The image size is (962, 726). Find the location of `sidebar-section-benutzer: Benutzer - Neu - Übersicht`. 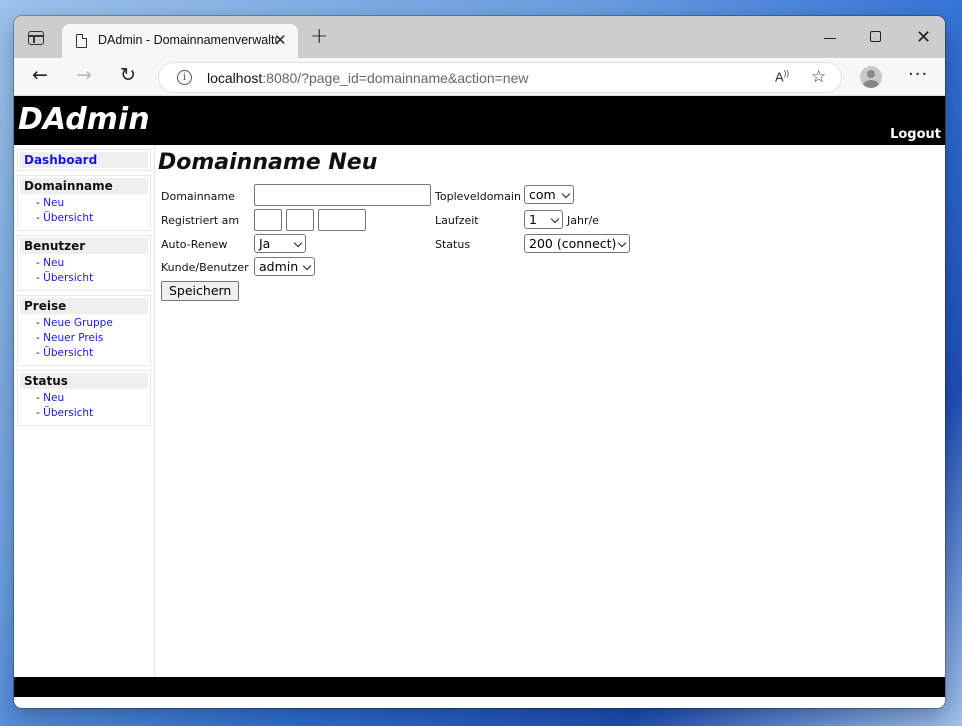

sidebar-section-benutzer: Benutzer - Neu - Übersicht is located at coordinates (84, 263).